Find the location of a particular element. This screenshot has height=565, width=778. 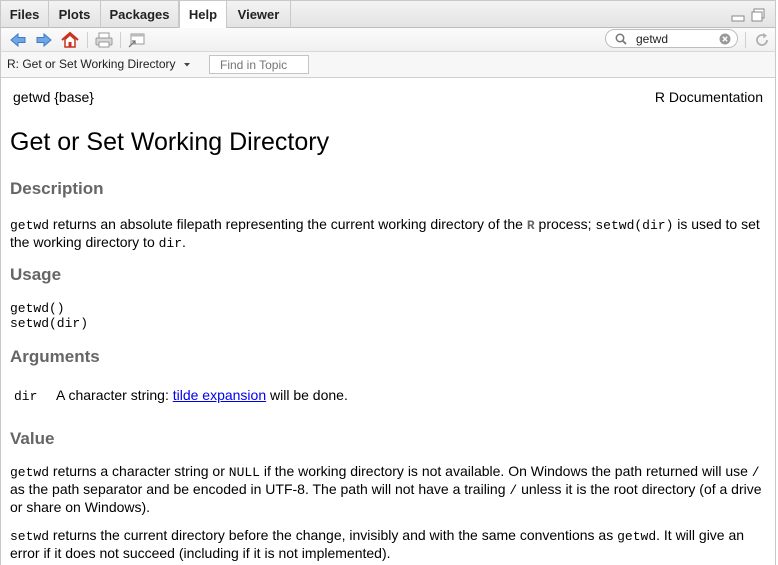

back-arrow-icon is located at coordinates (18, 40).